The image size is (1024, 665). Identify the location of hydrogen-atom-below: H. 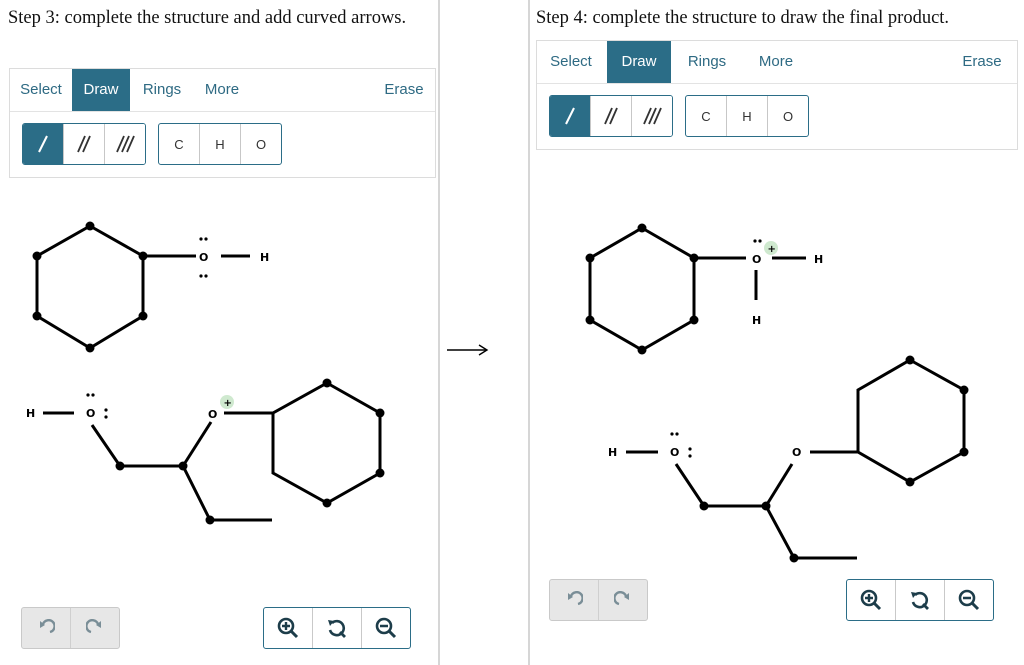
(756, 320).